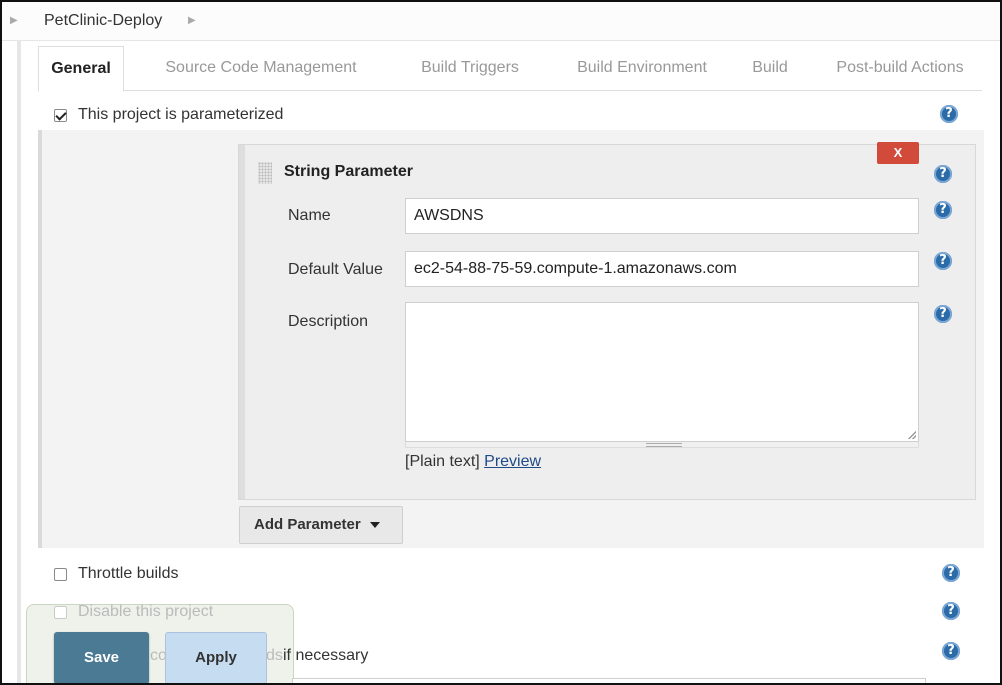  Describe the element at coordinates (609, 680) in the screenshot. I see `next-field-input` at that location.